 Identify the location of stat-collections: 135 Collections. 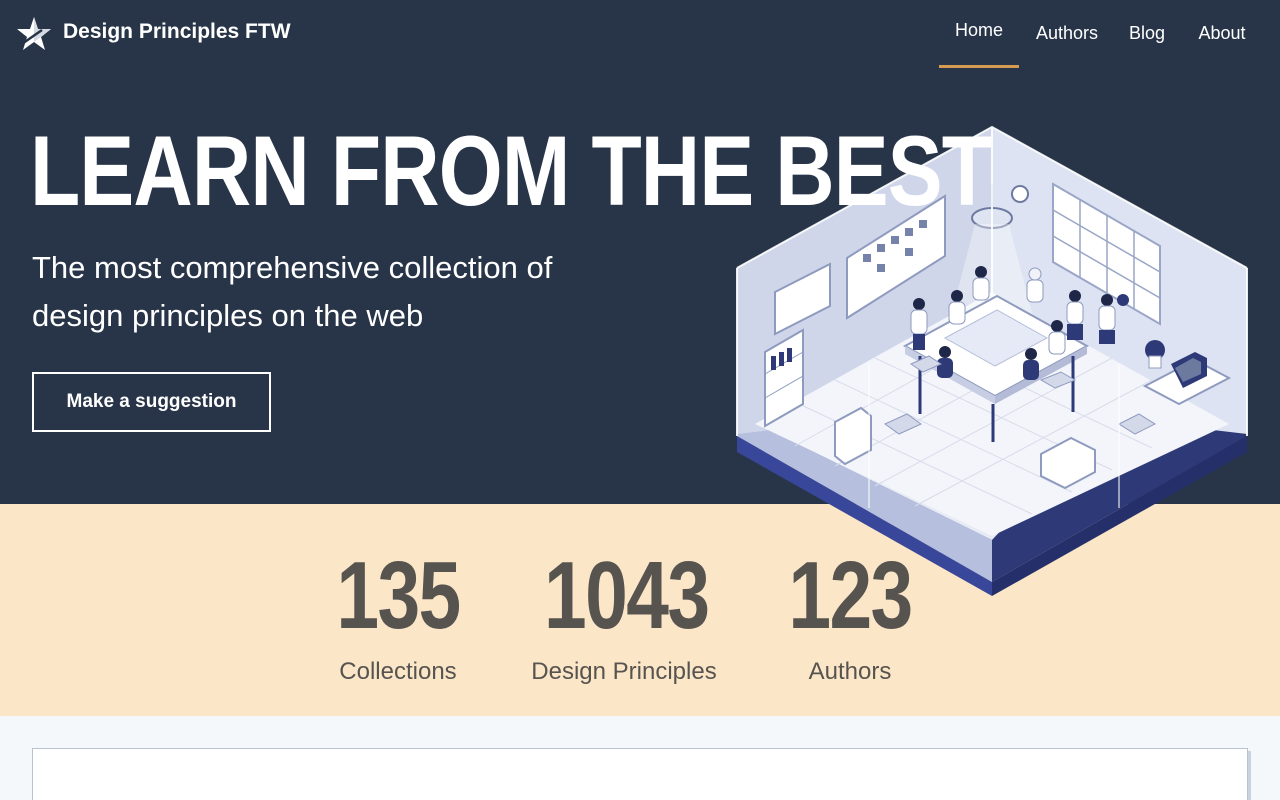
(398, 595).